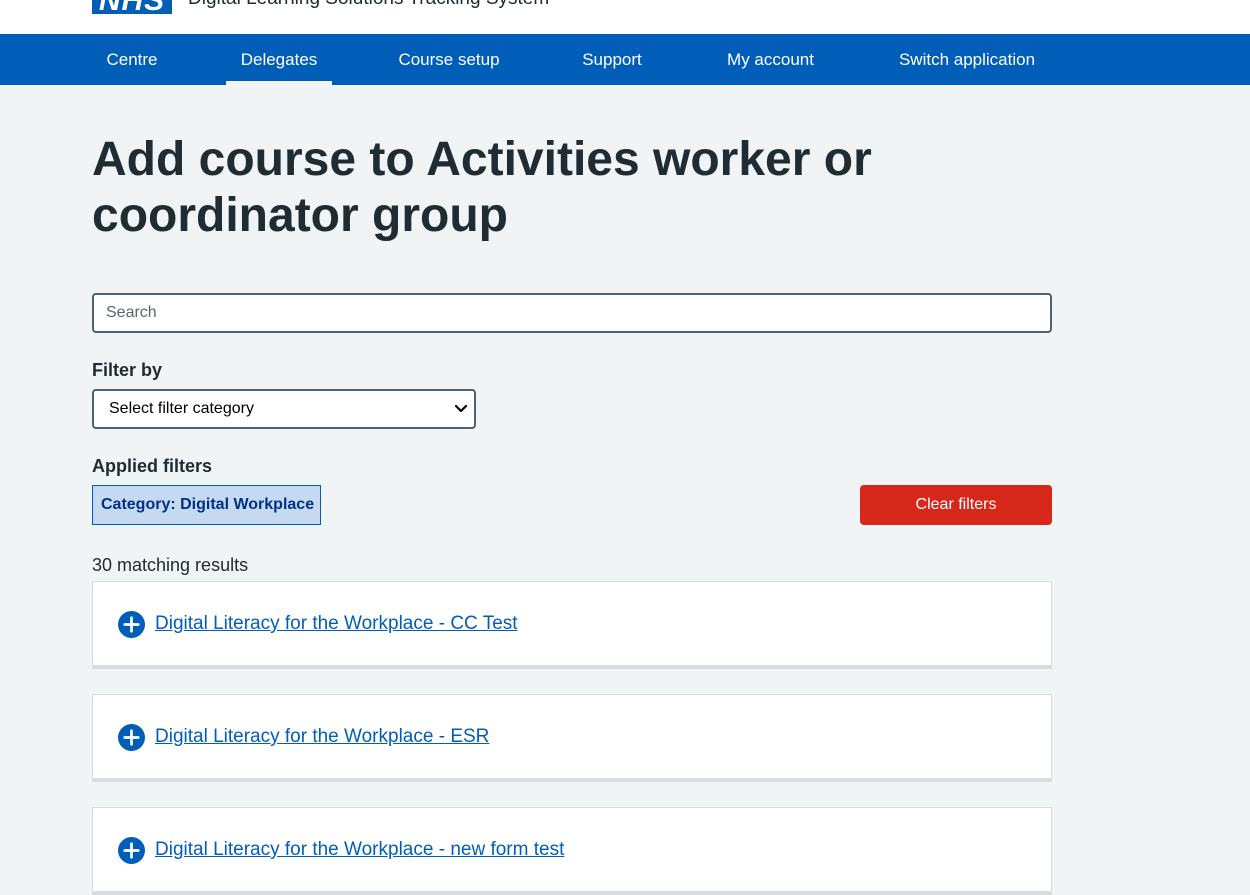 The width and height of the screenshot is (1250, 895). What do you see at coordinates (181, 408) in the screenshot?
I see `filter-category-selected-value: Select filter category` at bounding box center [181, 408].